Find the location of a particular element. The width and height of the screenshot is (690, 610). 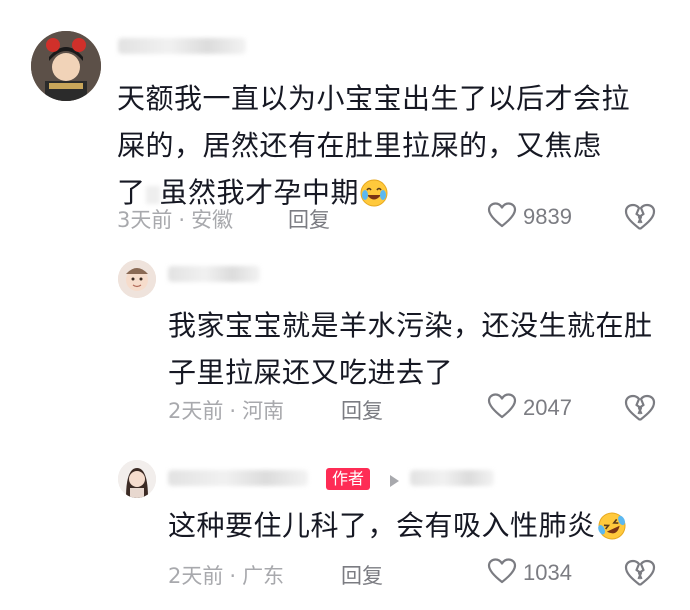

tears-of-joy-emoji-icon is located at coordinates (374, 198).